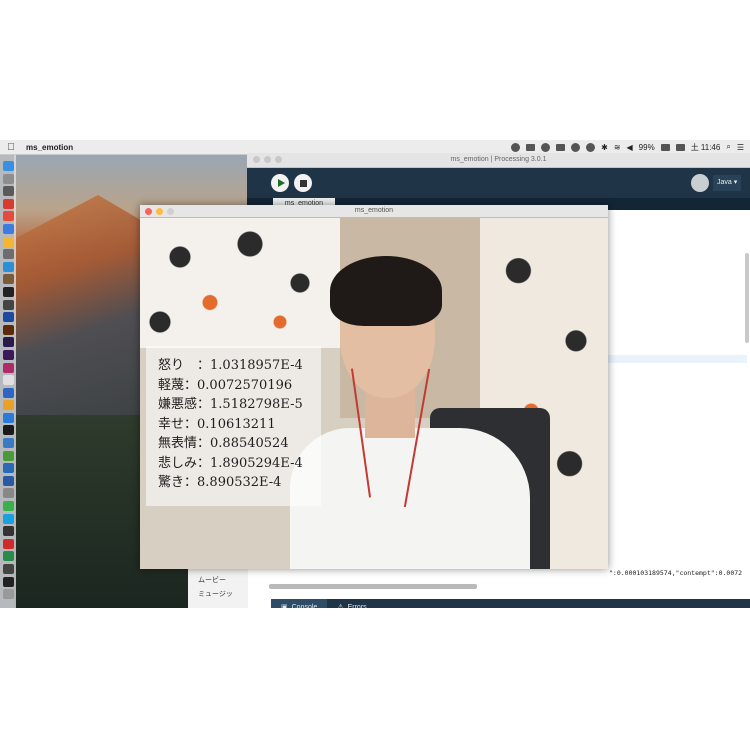 This screenshot has height=750, width=750. I want to click on input-source-icon, so click(680, 147).